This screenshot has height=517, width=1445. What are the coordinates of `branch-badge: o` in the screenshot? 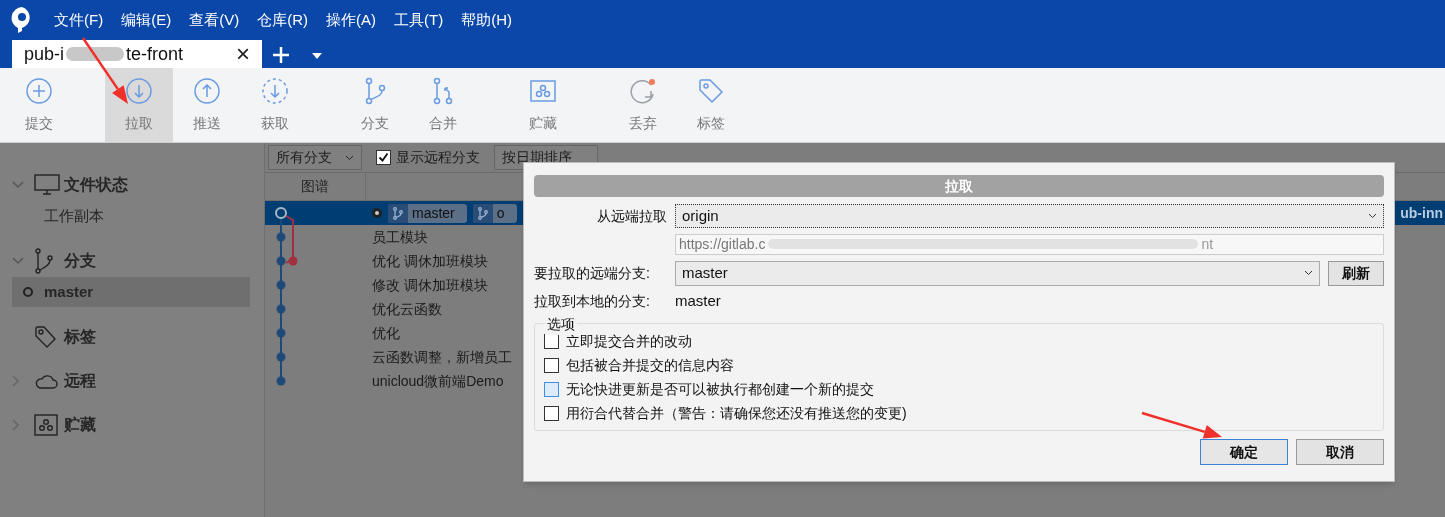 It's located at (494, 213).